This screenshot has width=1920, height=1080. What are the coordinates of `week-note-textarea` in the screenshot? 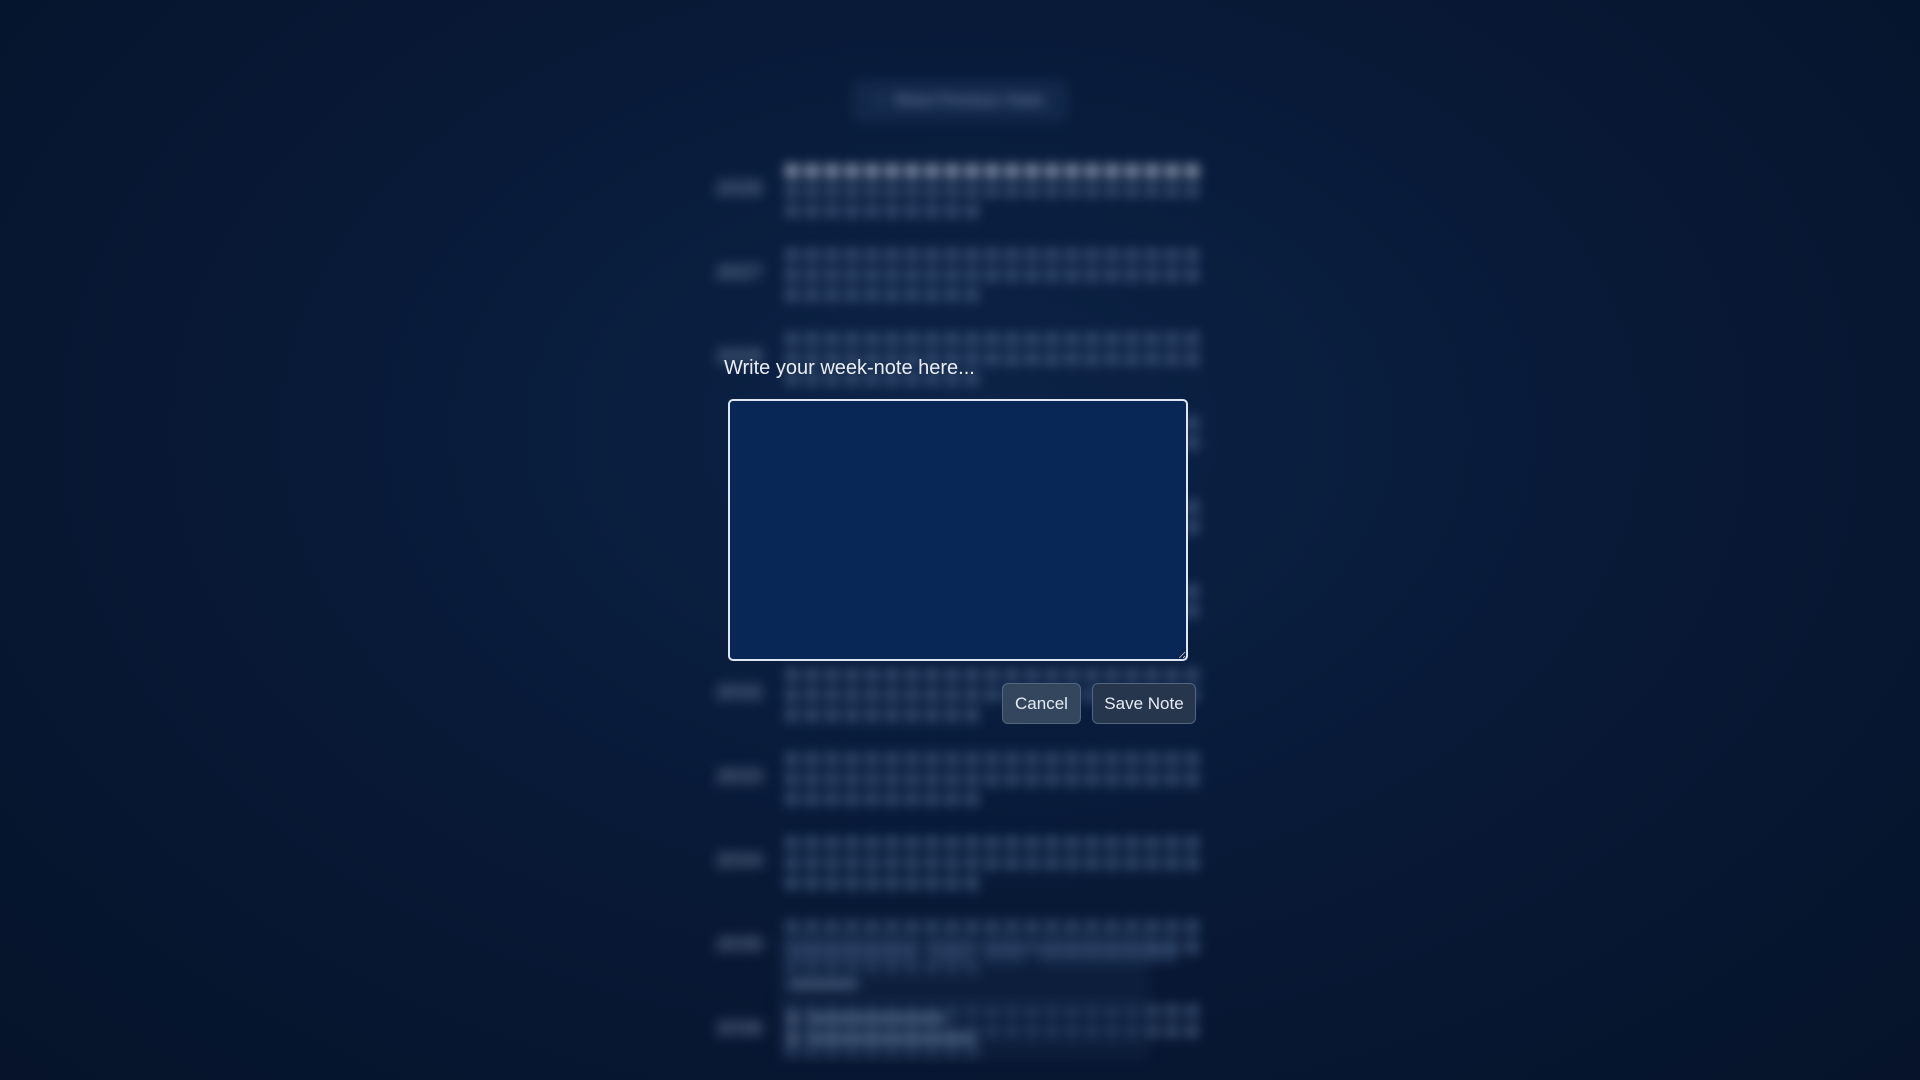 It's located at (958, 530).